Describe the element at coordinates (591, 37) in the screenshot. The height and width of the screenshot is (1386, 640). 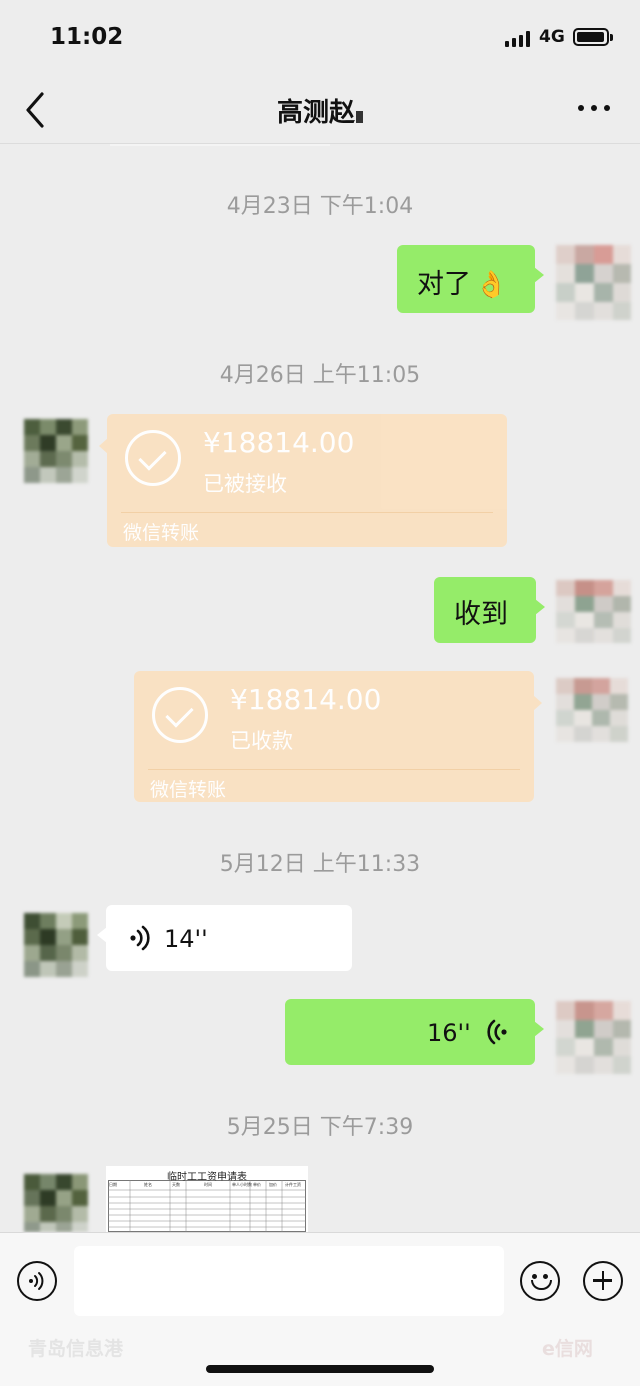
I see `battery-icon` at that location.